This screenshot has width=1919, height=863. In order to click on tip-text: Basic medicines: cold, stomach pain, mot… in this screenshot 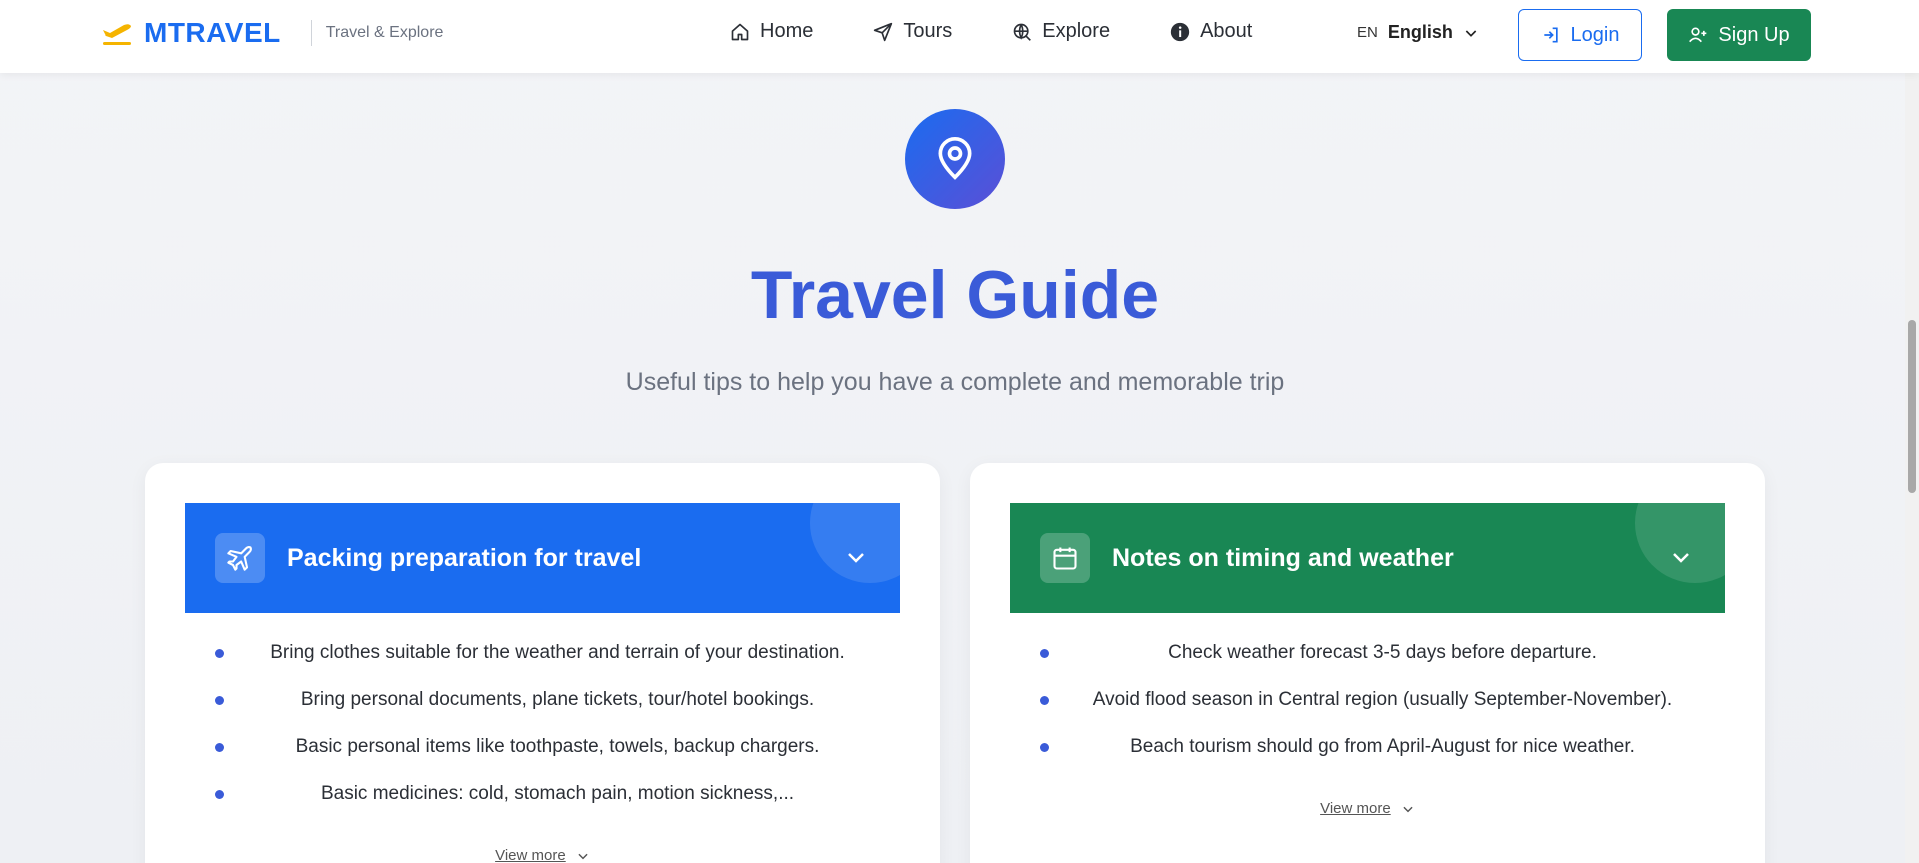, I will do `click(557, 793)`.